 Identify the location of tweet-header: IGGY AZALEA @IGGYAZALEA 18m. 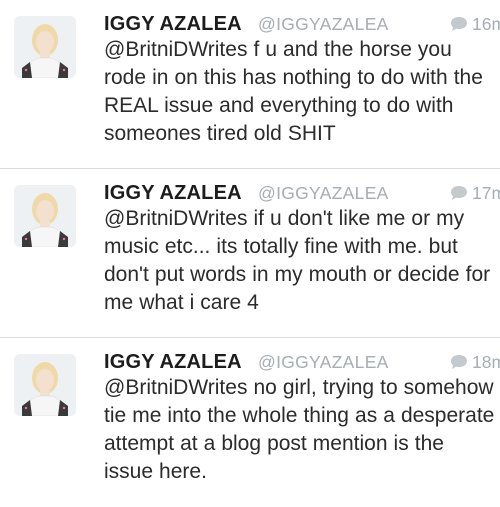
(302, 361).